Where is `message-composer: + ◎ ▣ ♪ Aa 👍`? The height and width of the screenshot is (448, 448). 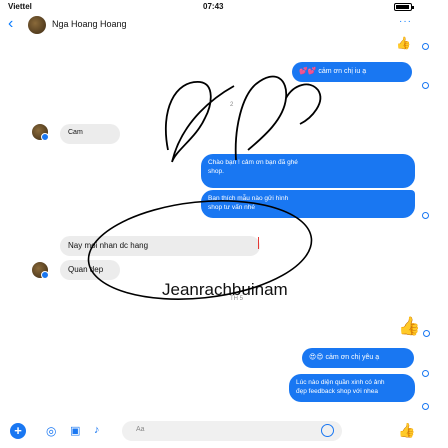 message-composer: + ◎ ▣ ♪ Aa 👍 is located at coordinates (224, 432).